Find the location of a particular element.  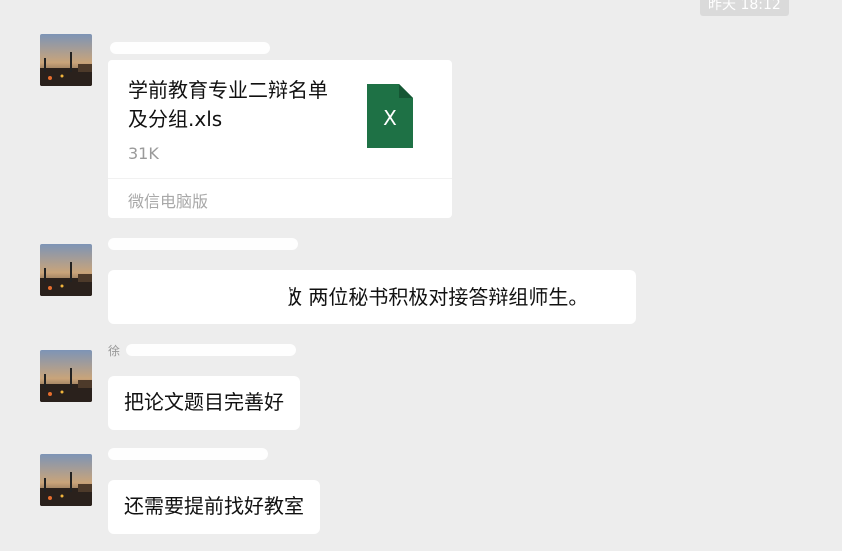

excel-file-icon: X is located at coordinates (390, 116).